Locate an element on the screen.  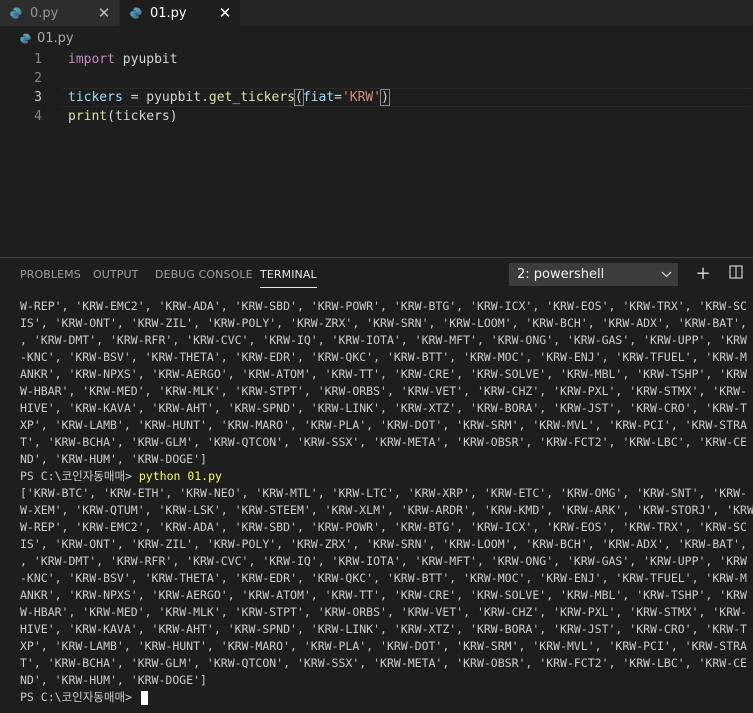
code-line: 2 is located at coordinates (376, 78).